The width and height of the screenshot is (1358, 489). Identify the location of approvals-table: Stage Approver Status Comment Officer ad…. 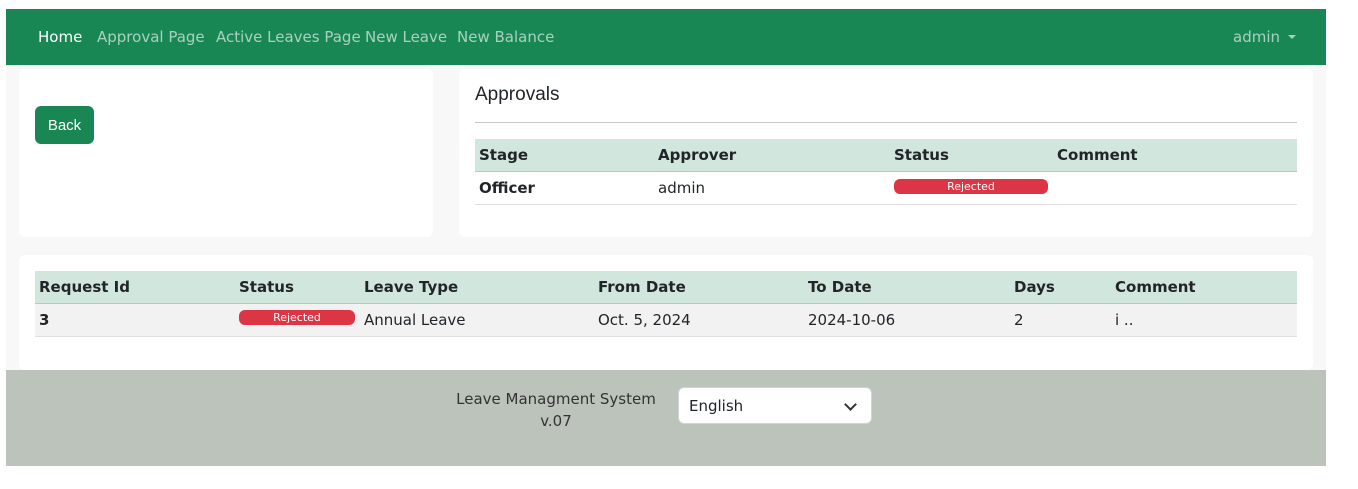
(886, 172).